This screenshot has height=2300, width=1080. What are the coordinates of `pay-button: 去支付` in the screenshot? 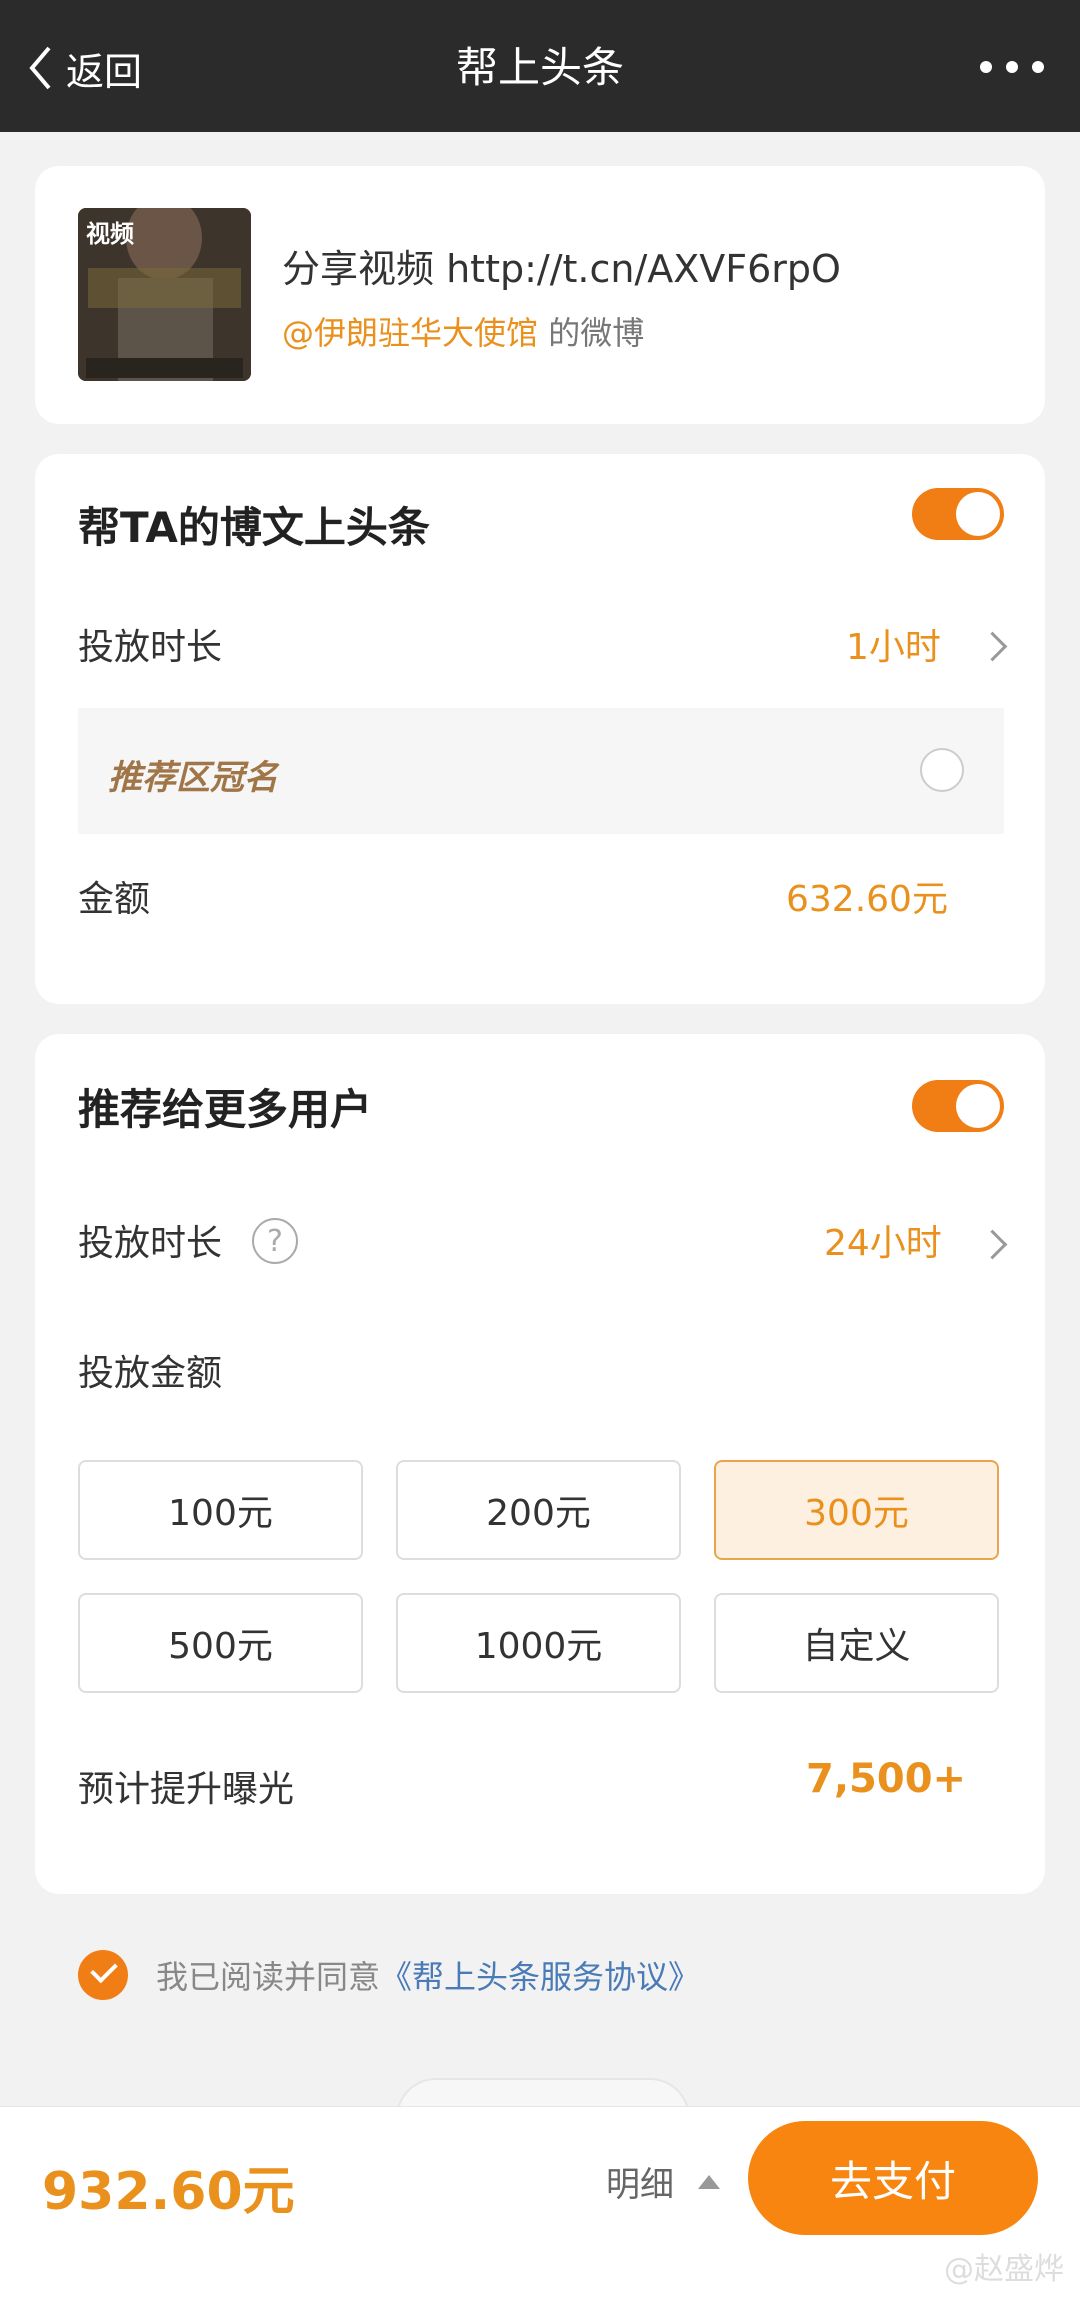 It's located at (893, 2178).